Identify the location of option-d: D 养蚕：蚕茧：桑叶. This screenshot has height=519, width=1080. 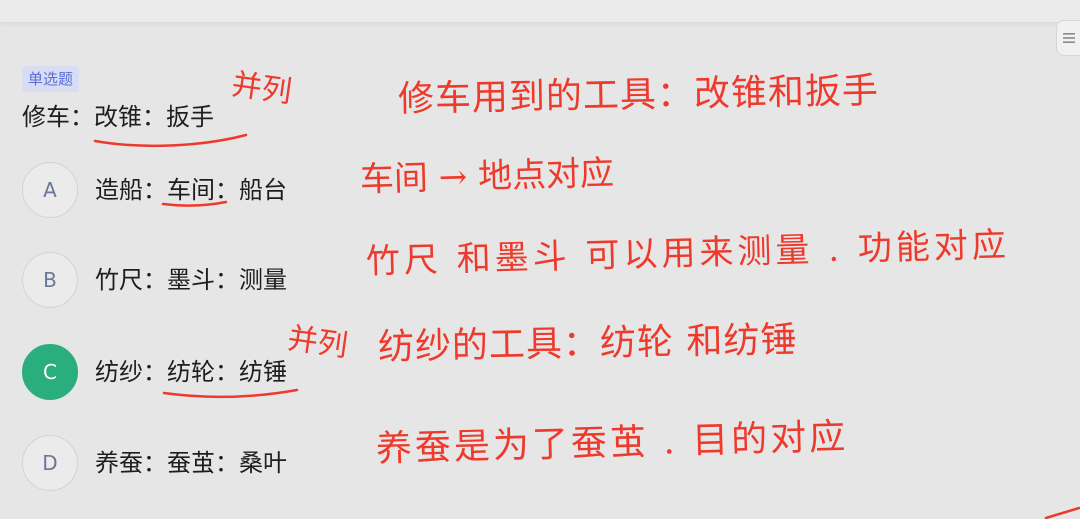
(154, 463).